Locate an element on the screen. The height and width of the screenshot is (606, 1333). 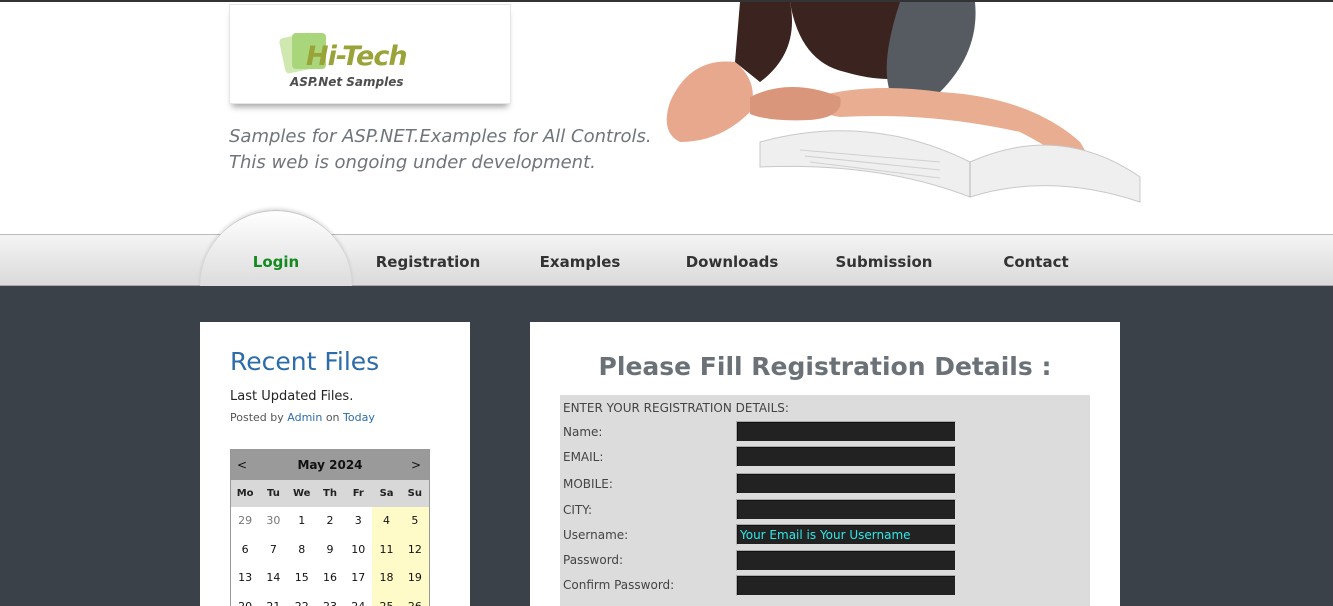
form-heading: ENTER YOUR REGISTRATION DETAILS: is located at coordinates (676, 408).